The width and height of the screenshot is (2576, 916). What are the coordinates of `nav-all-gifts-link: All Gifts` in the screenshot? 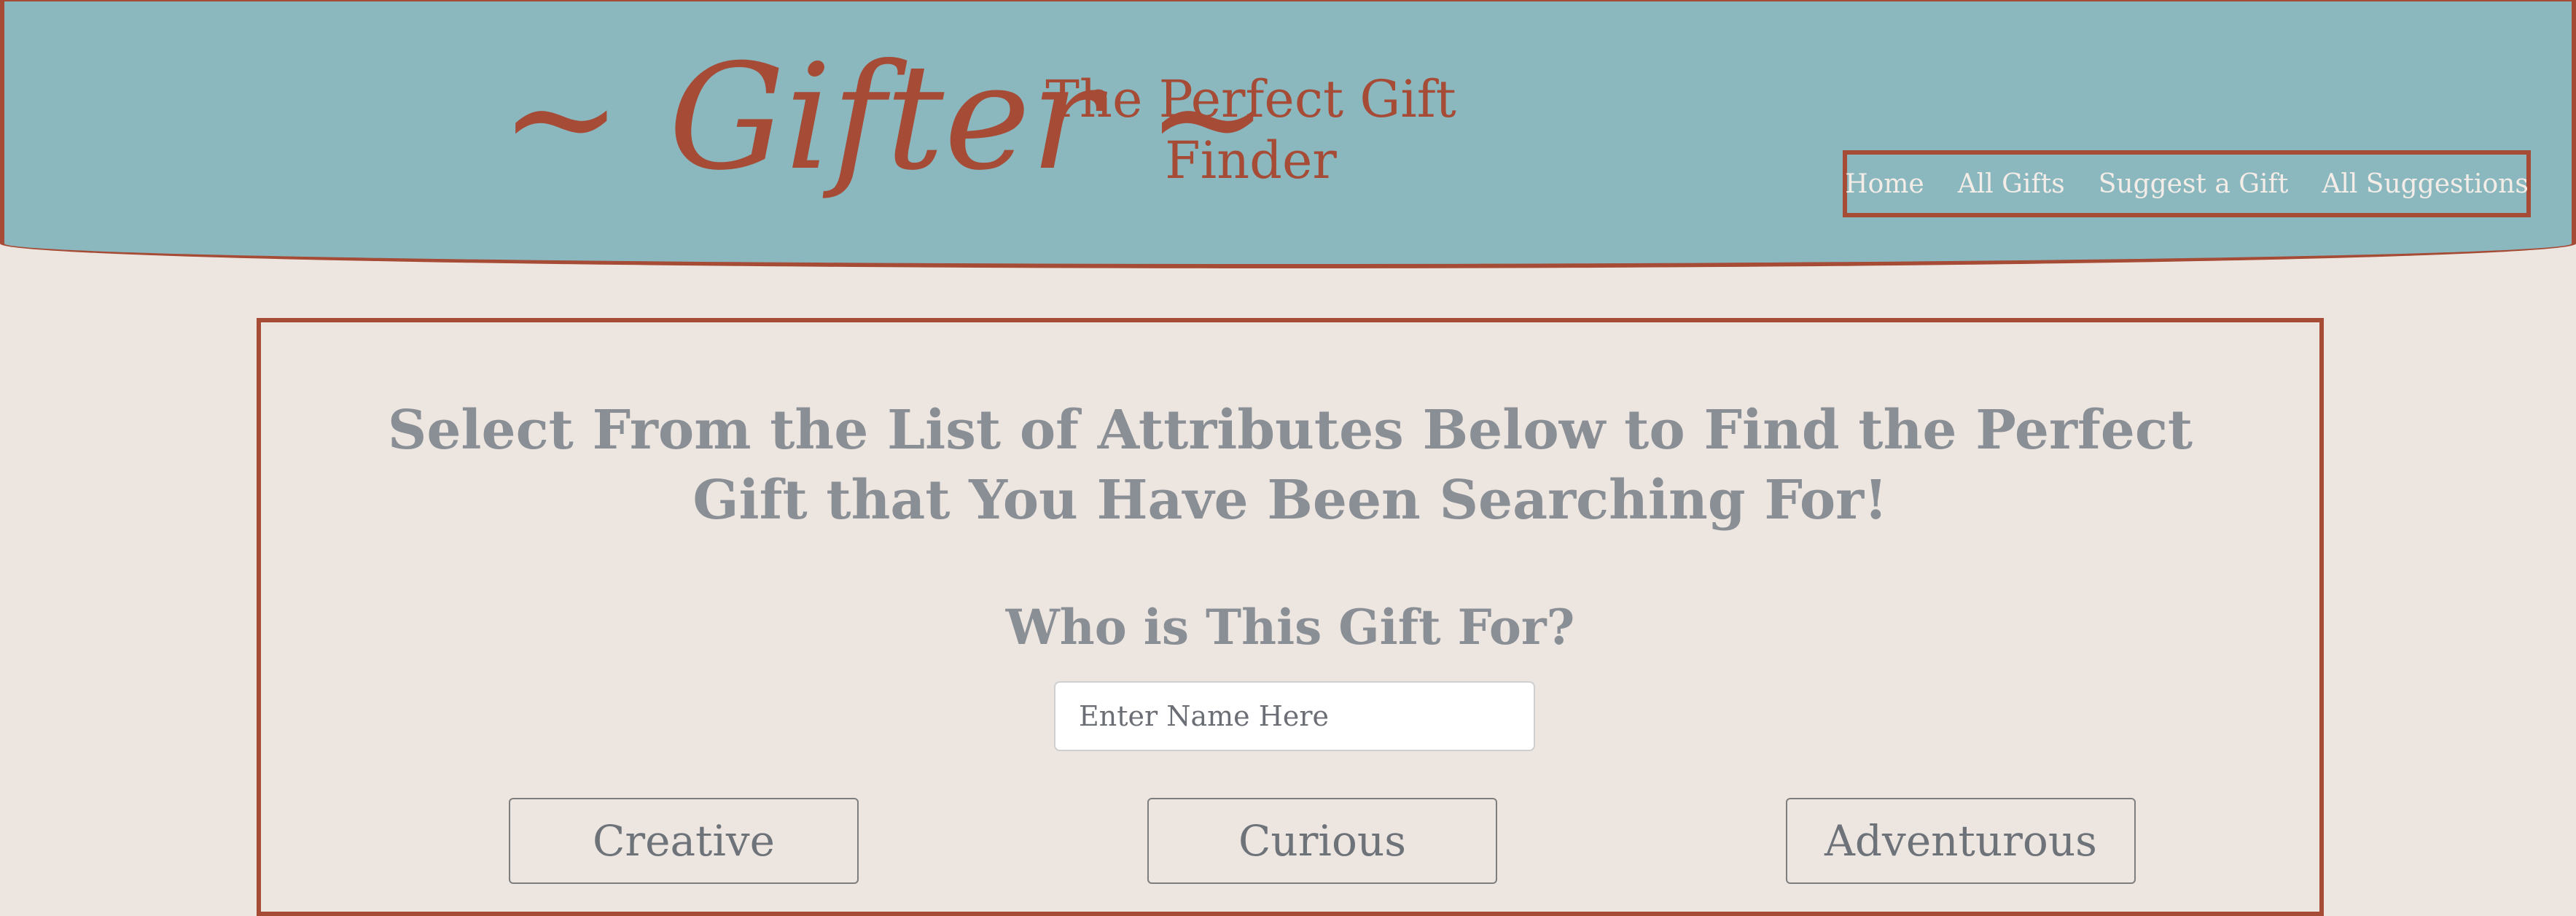 It's located at (2011, 184).